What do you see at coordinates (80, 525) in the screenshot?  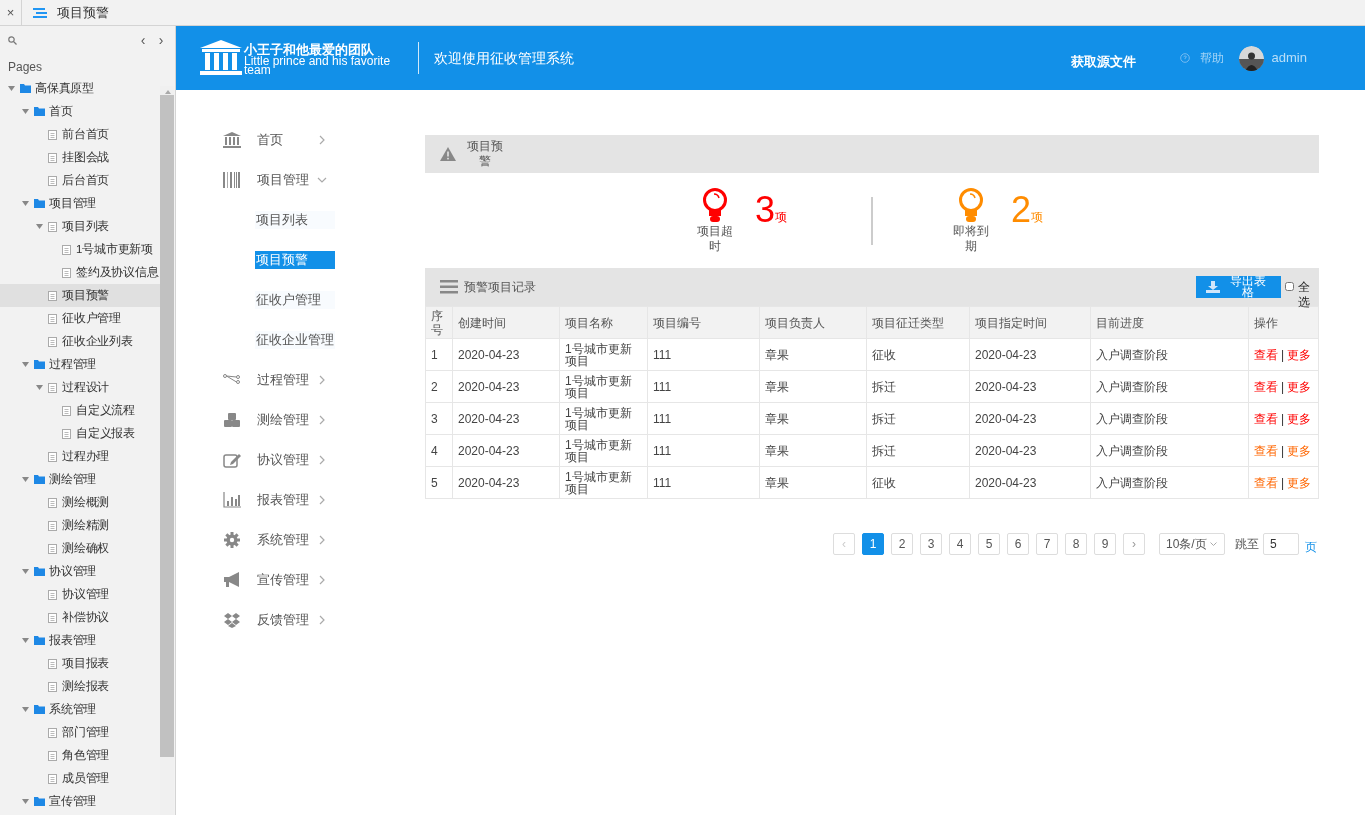 I see `tree-item: 测绘精测` at bounding box center [80, 525].